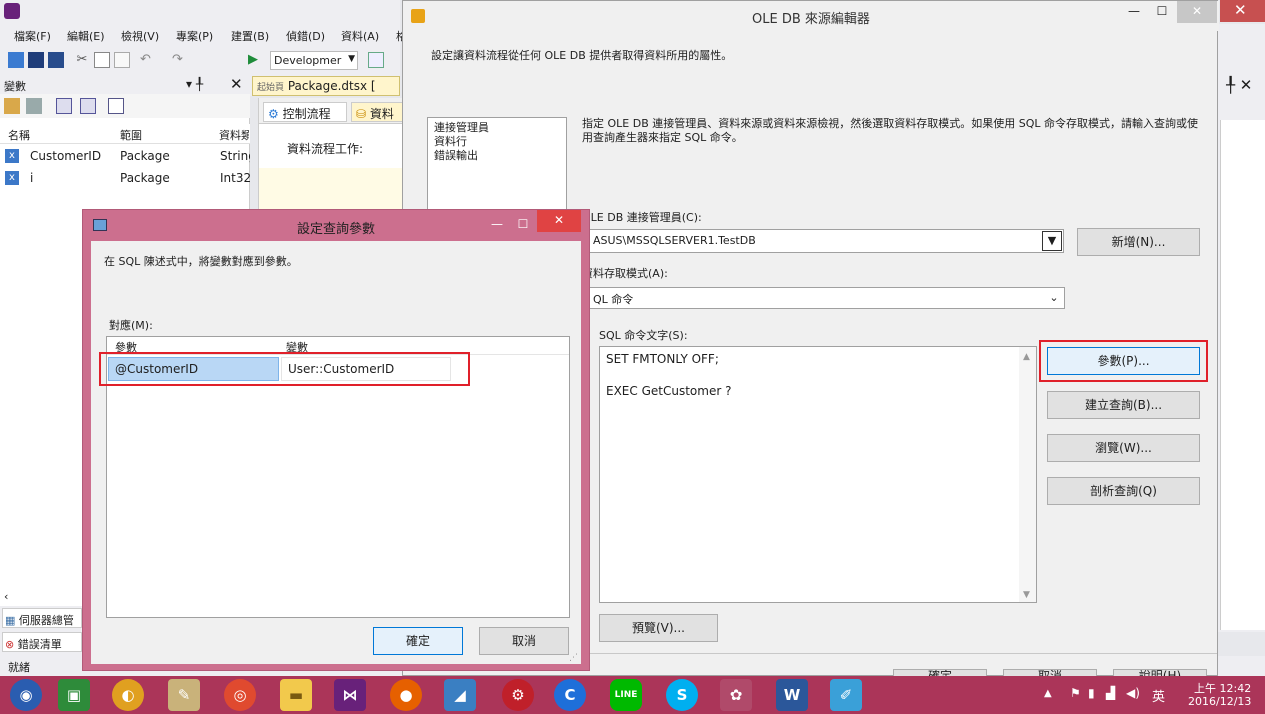 This screenshot has width=1265, height=714. What do you see at coordinates (314, 60) in the screenshot?
I see `solution-config-combo: Developmer ▼` at bounding box center [314, 60].